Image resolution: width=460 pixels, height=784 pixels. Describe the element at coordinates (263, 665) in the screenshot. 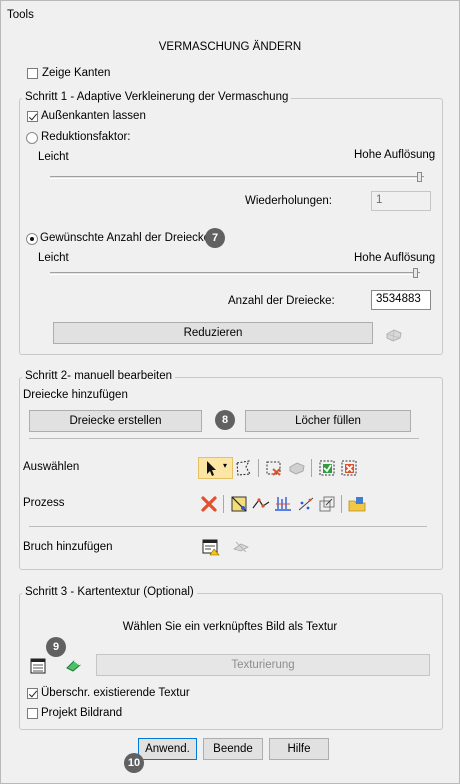

I see `texturing-button: Texturierung` at that location.